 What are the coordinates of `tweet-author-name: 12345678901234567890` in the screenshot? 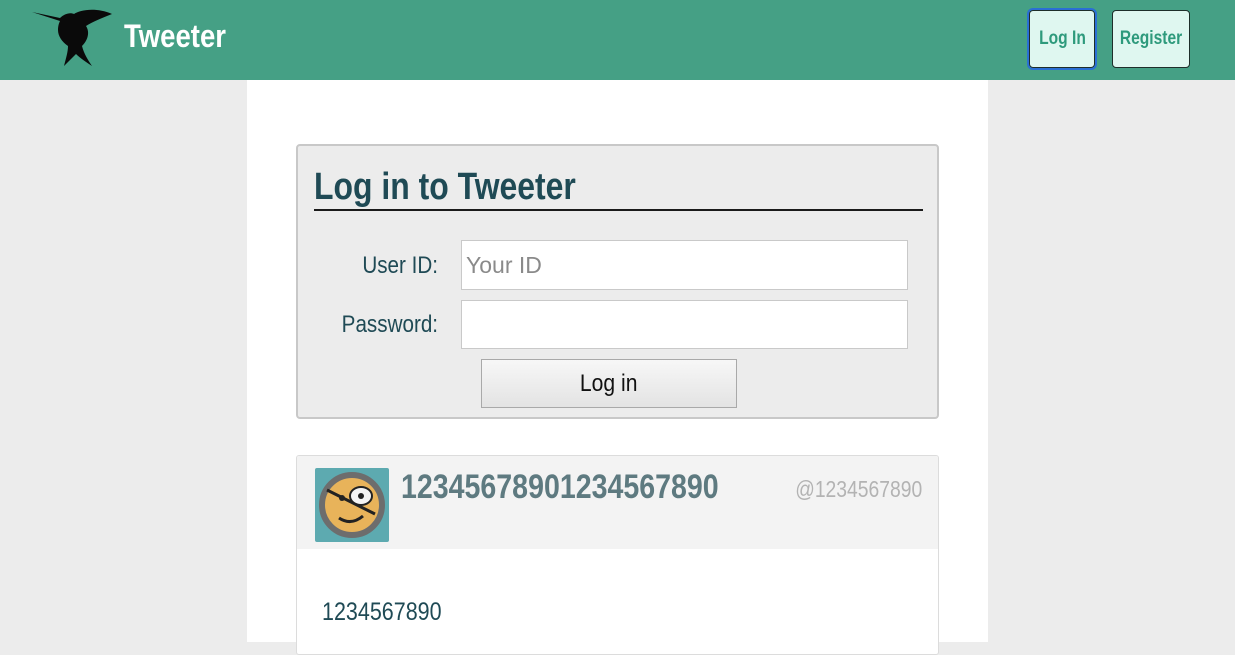 It's located at (560, 487).